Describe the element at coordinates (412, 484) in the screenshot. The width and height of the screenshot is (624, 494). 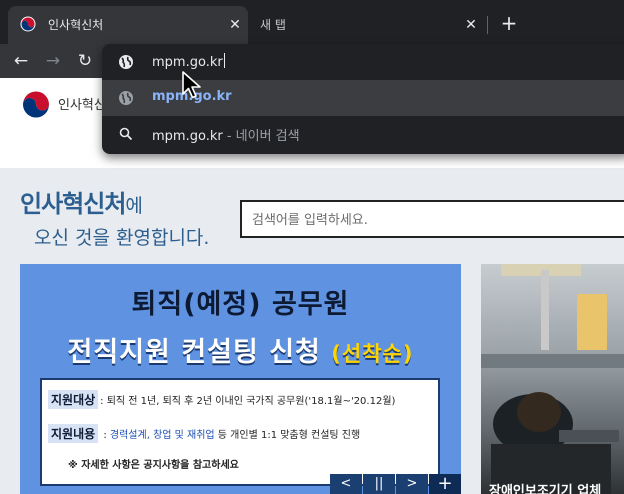
I see `slider-next-button: >` at that location.